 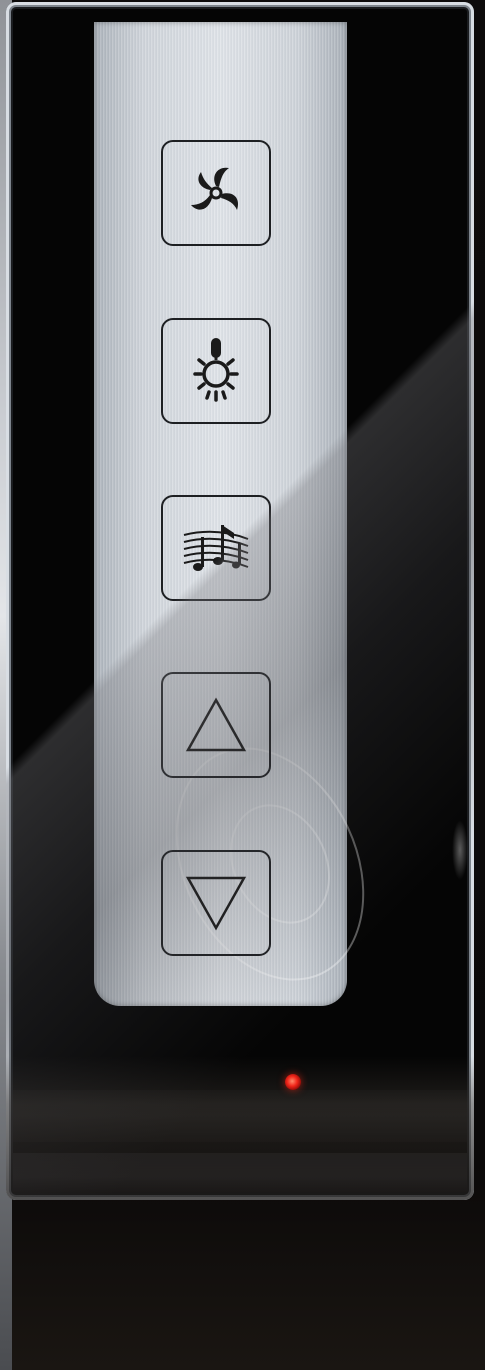 I want to click on up-button, so click(x=216, y=725).